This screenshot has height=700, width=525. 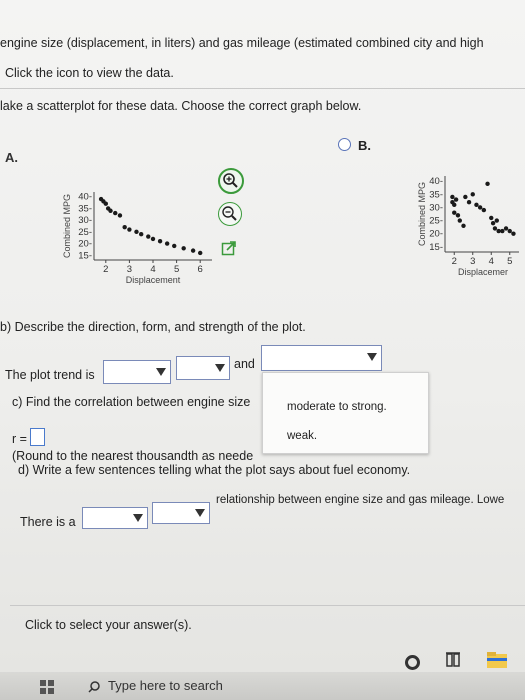 What do you see at coordinates (200, 269) in the screenshot?
I see `x-tick-label: 6` at bounding box center [200, 269].